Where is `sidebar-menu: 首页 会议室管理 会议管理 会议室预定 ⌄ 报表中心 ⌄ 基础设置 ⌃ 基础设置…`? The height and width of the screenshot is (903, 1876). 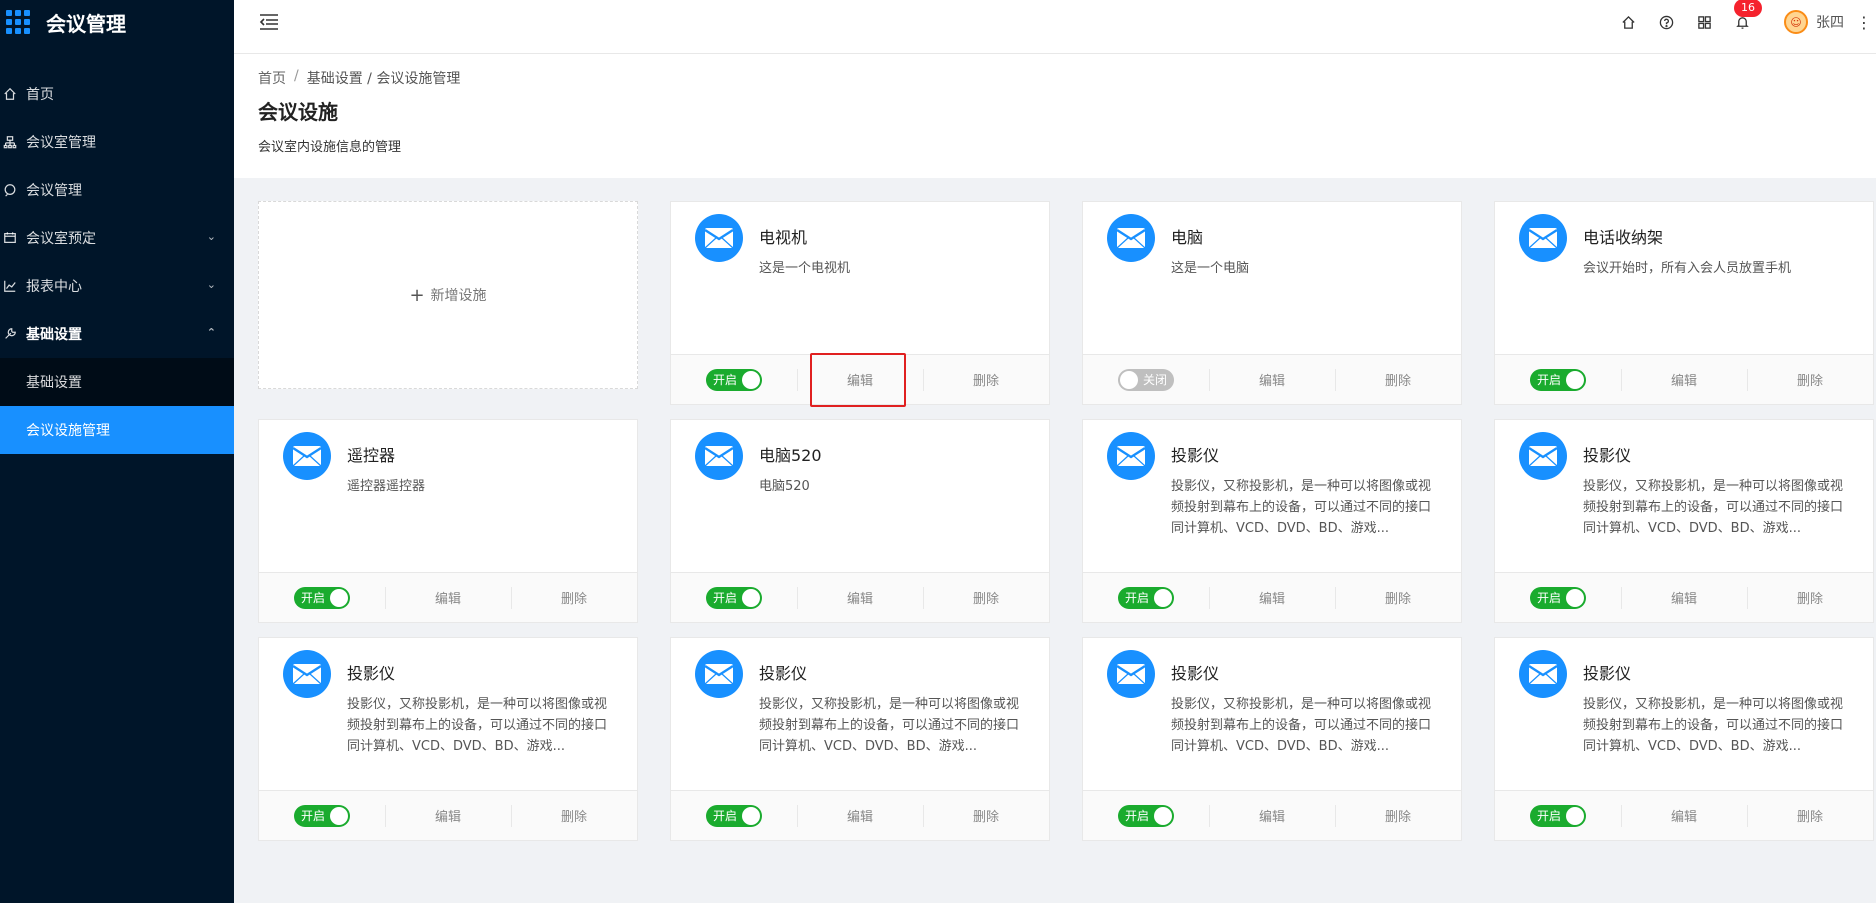 sidebar-menu: 首页 会议室管理 会议管理 会议室预定 ⌄ 报表中心 ⌄ 基础设置 ⌃ 基础设置… is located at coordinates (117, 262).